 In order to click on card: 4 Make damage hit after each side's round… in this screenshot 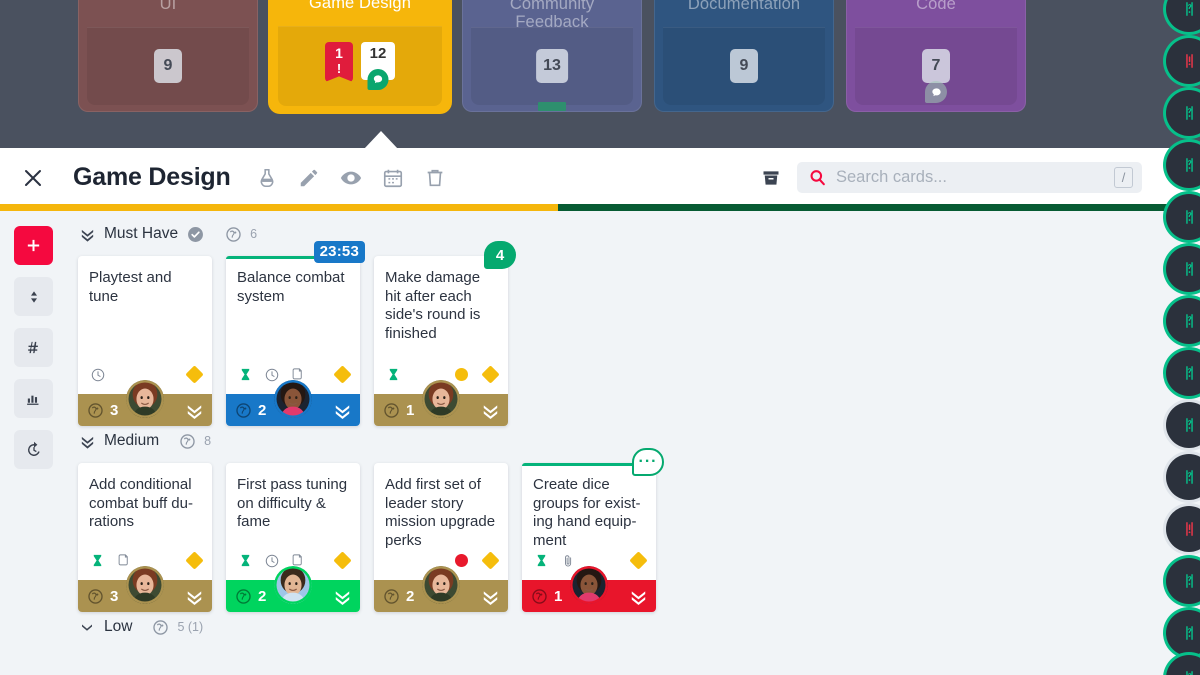, I will do `click(445, 333)`.